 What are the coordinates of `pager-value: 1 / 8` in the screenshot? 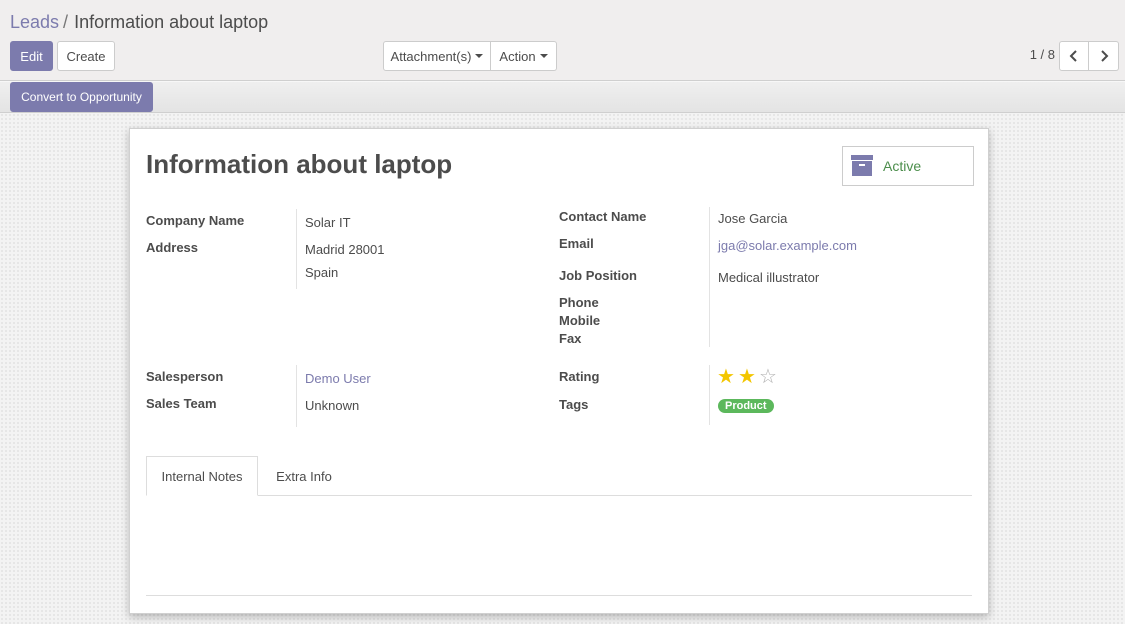 It's located at (1042, 54).